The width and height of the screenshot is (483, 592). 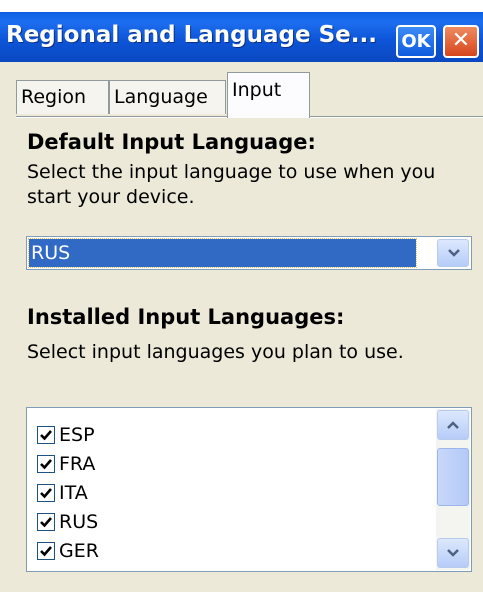 I want to click on list-item-label: GER, so click(x=79, y=551).